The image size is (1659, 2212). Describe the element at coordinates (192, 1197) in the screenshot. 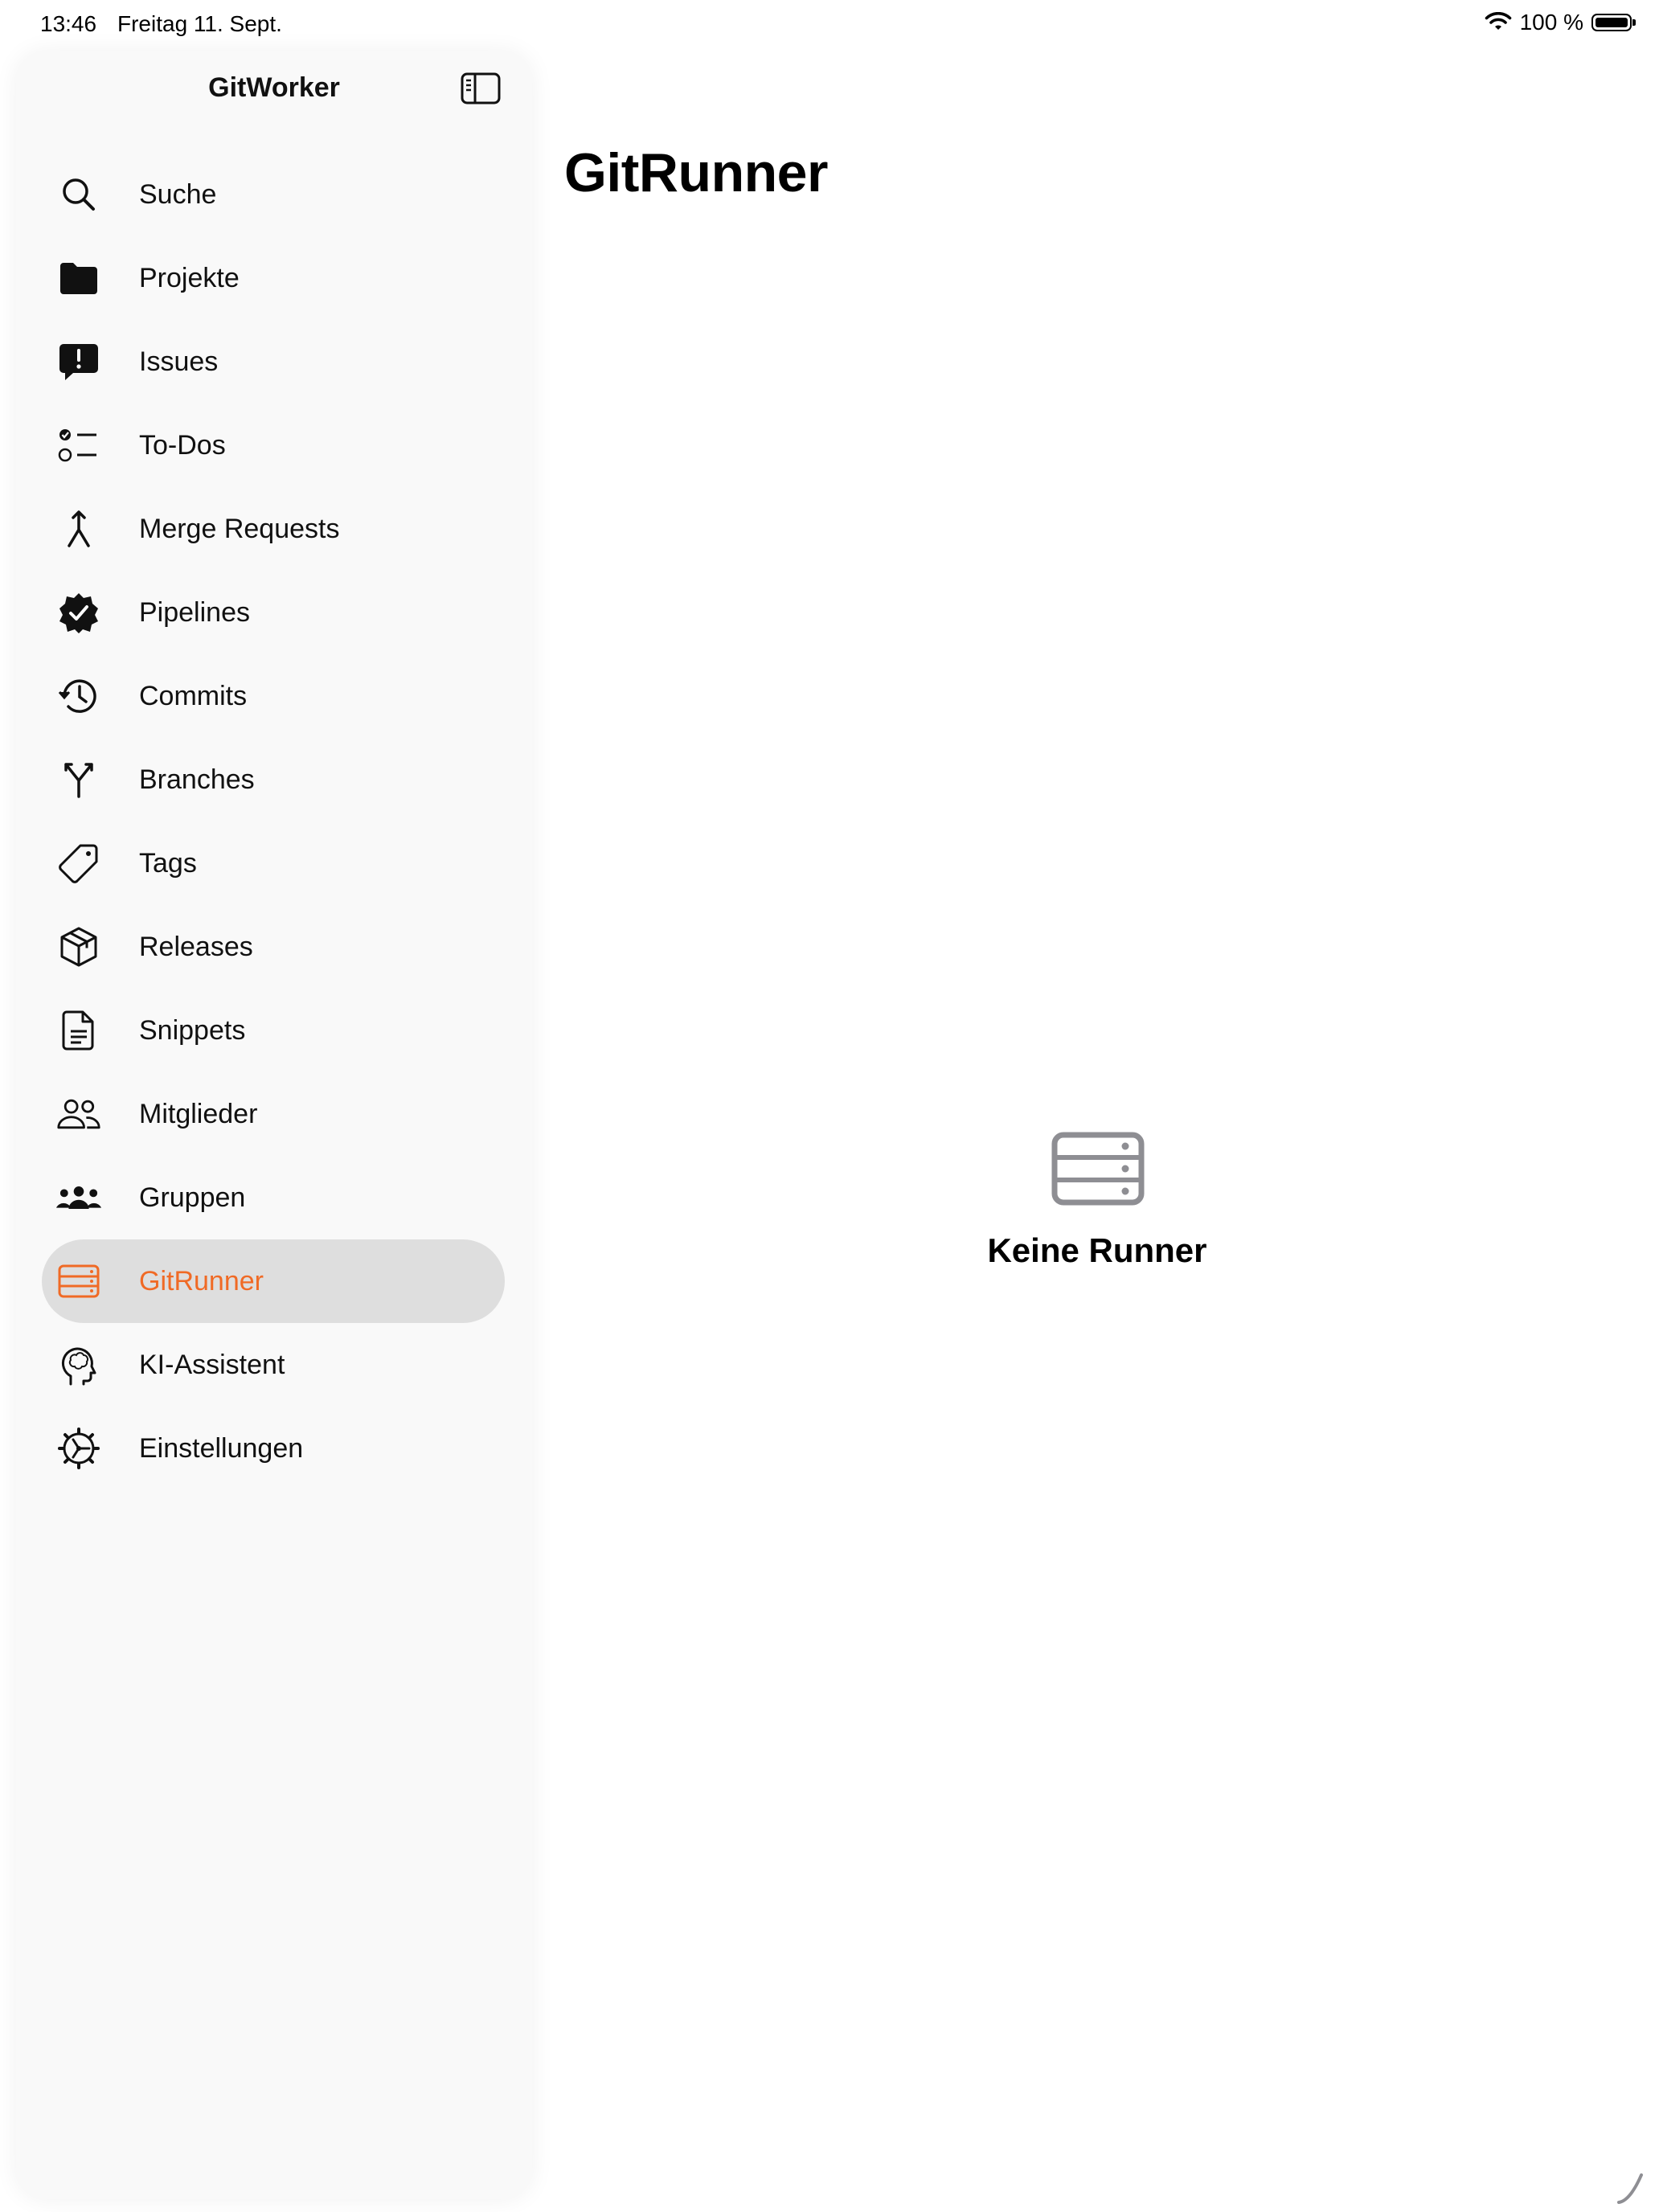

I see `sidebar-item-label: Gruppen` at that location.